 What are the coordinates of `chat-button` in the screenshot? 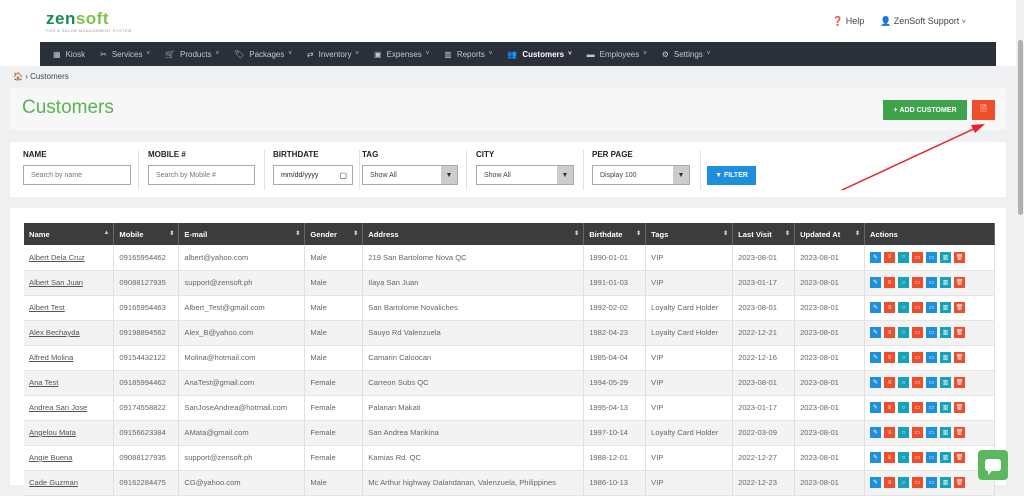 It's located at (993, 465).